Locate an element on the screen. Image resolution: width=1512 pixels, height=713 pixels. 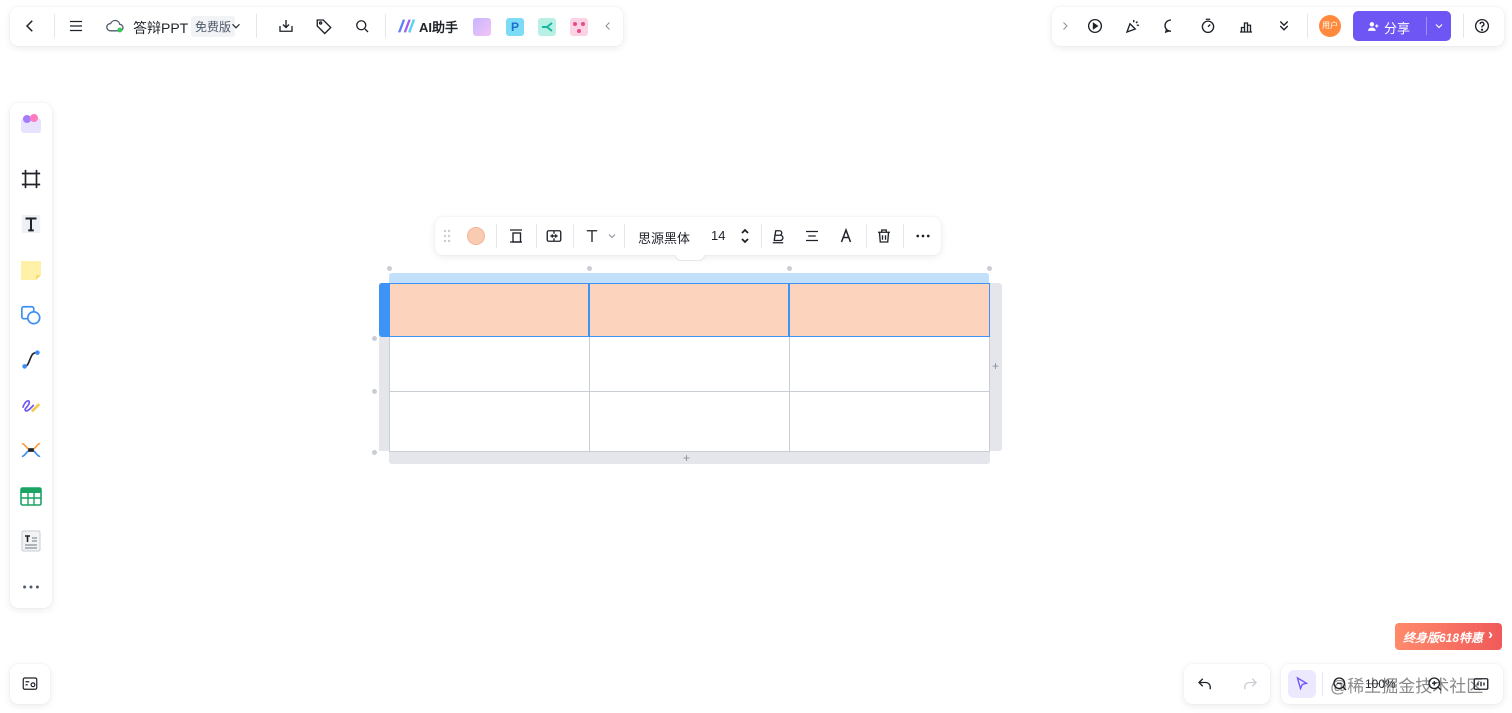
image-plugin-icon is located at coordinates (482, 27).